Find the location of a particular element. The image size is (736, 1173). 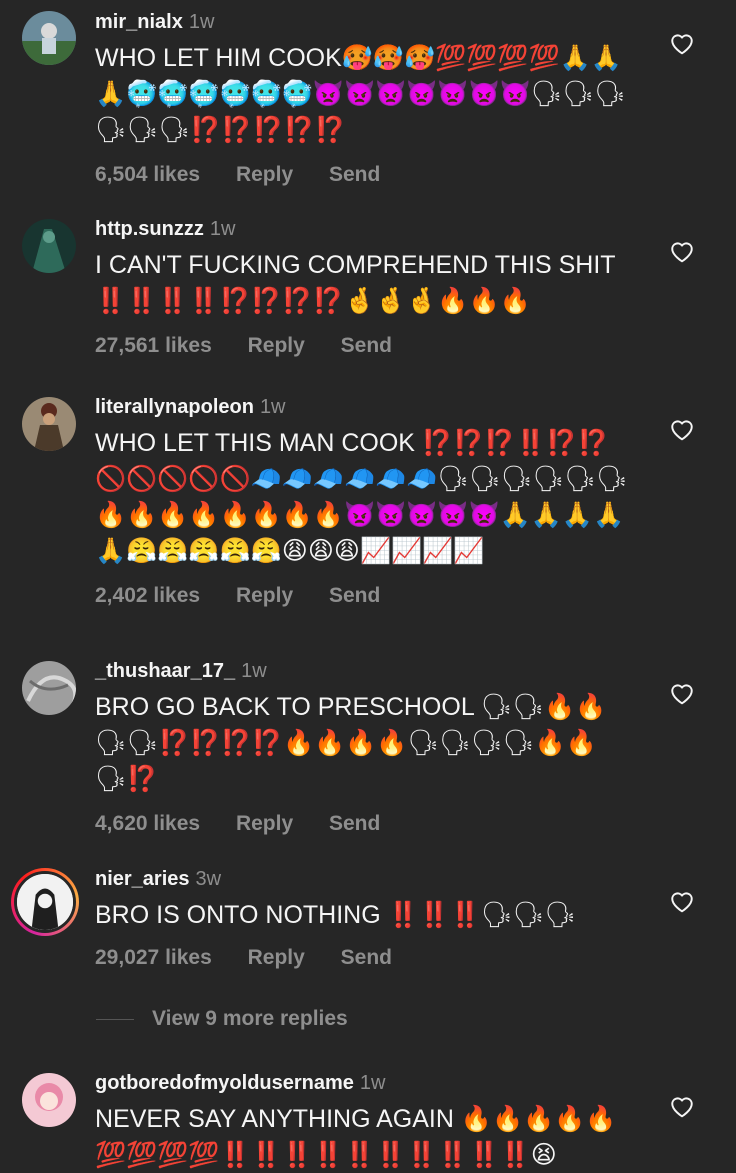

avatar-story-ring is located at coordinates (45, 902).